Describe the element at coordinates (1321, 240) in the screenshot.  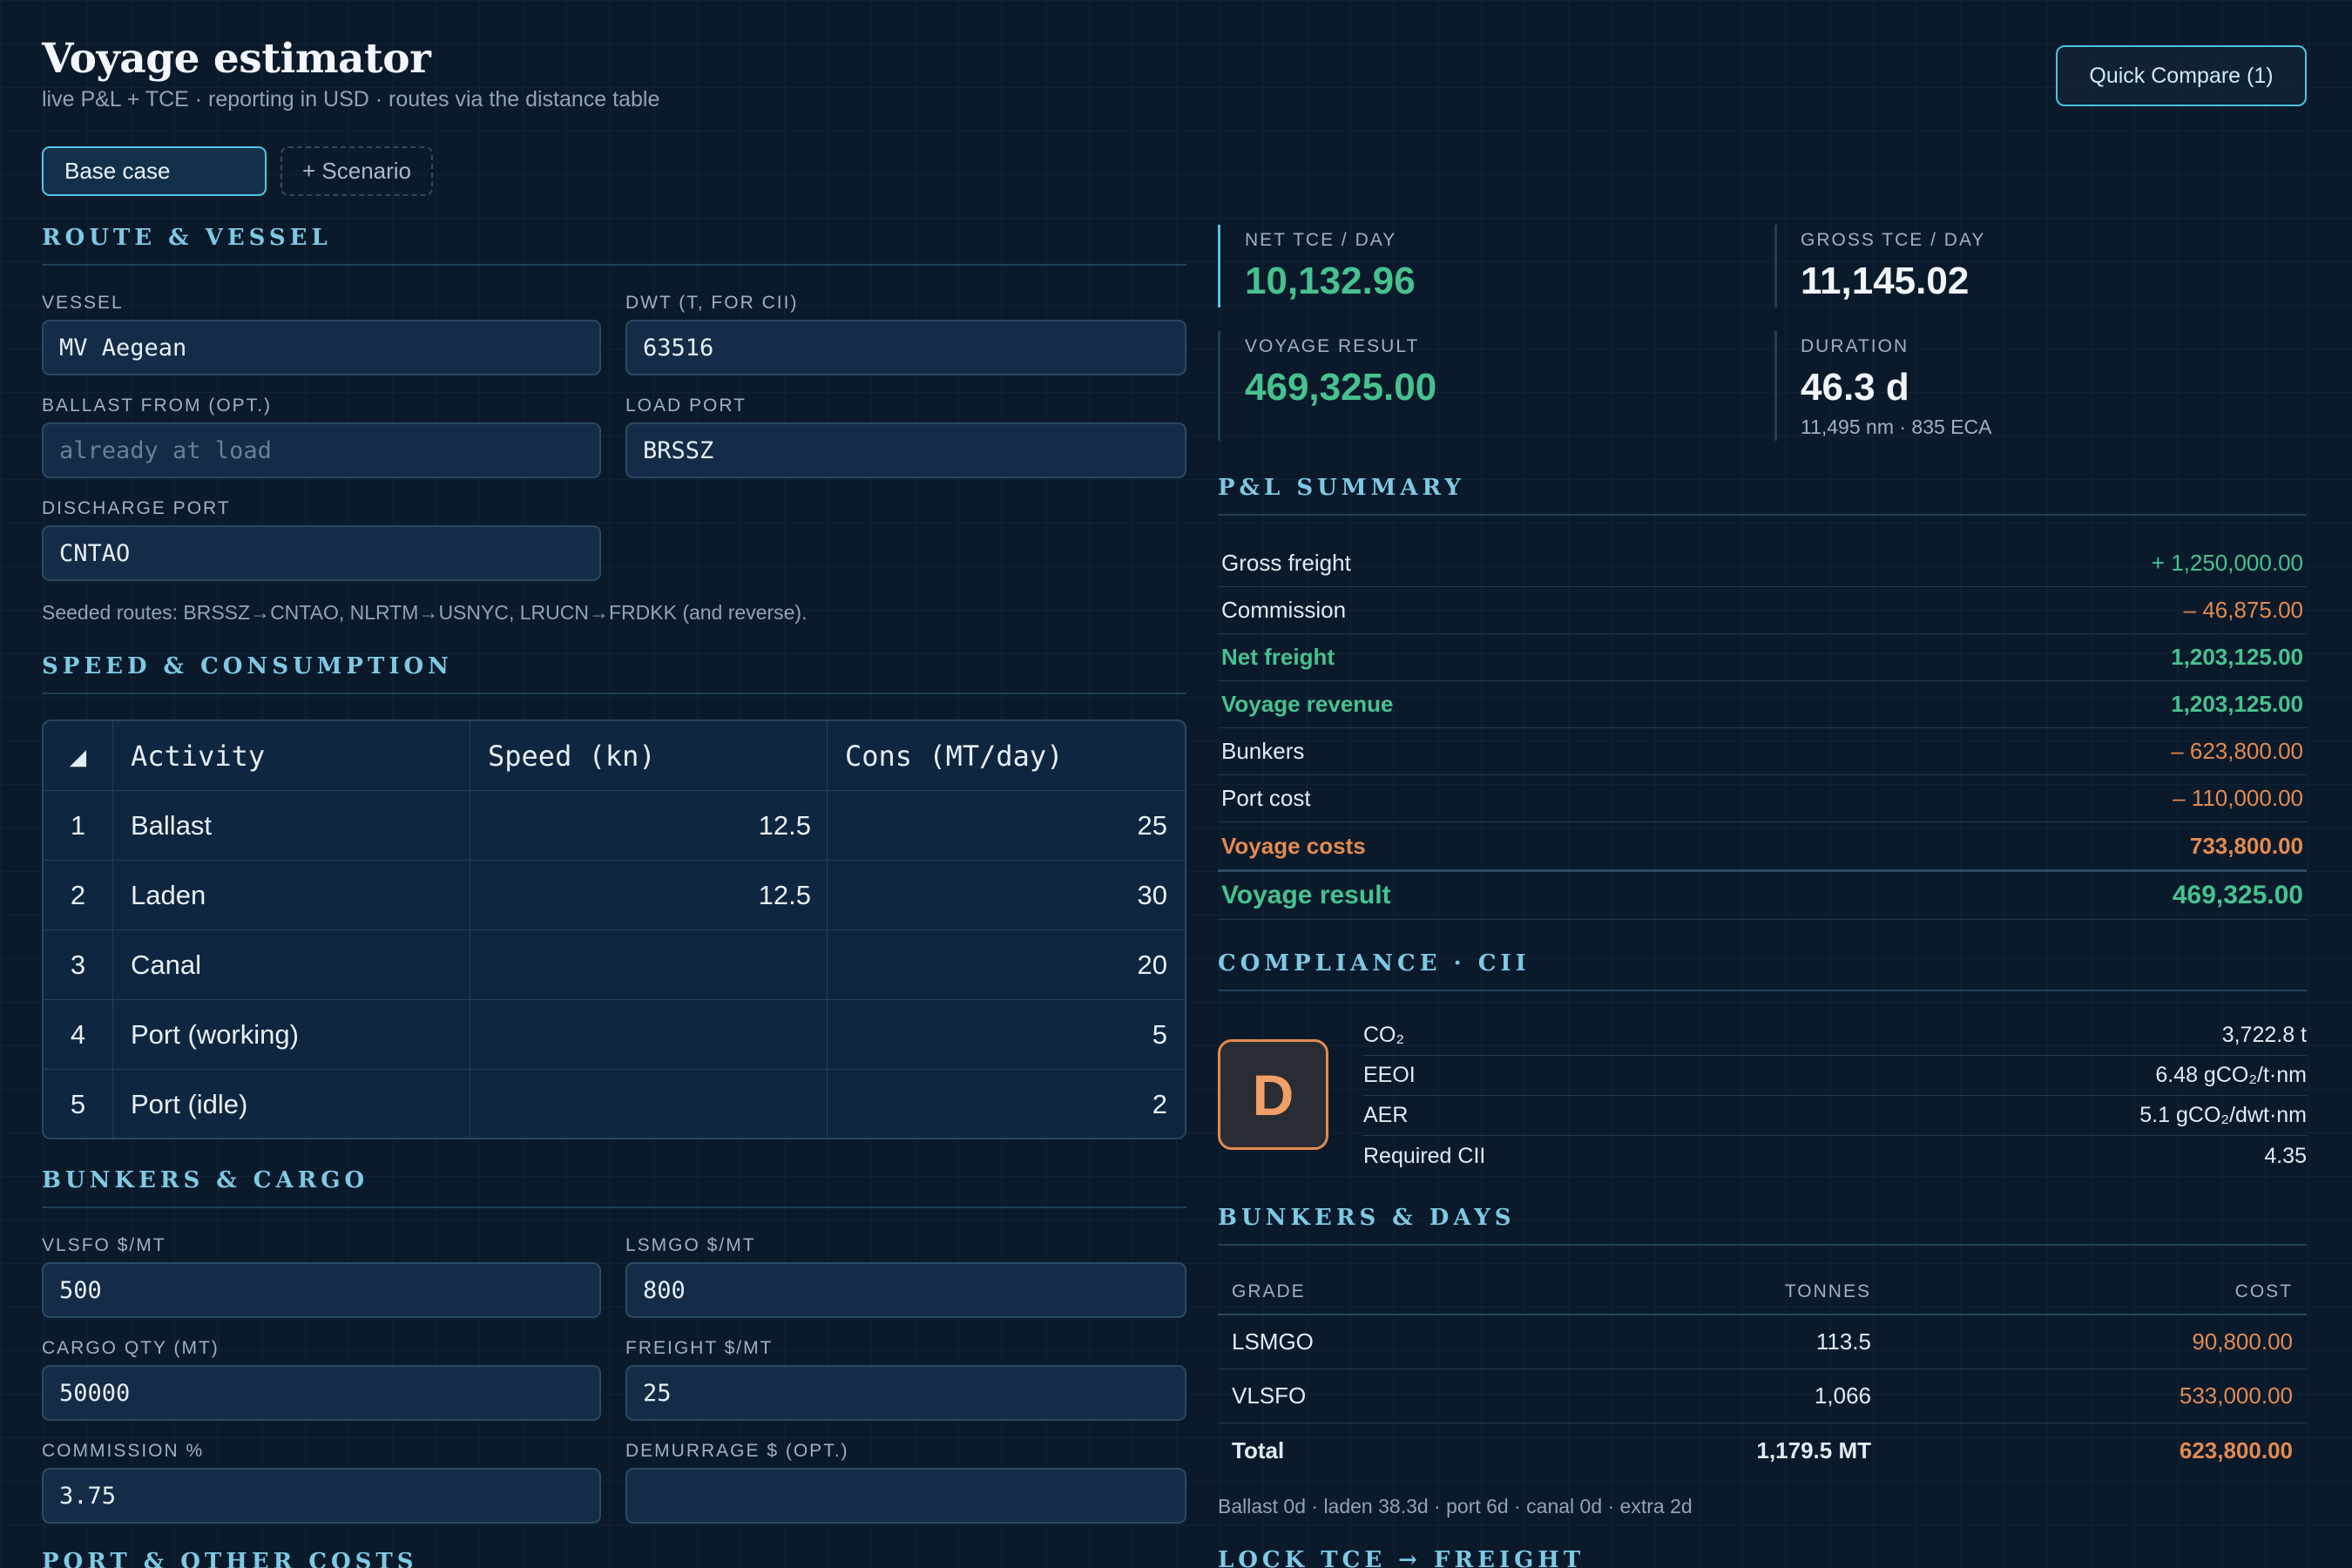
I see `net-tce-label: NET TCE / DAY` at that location.